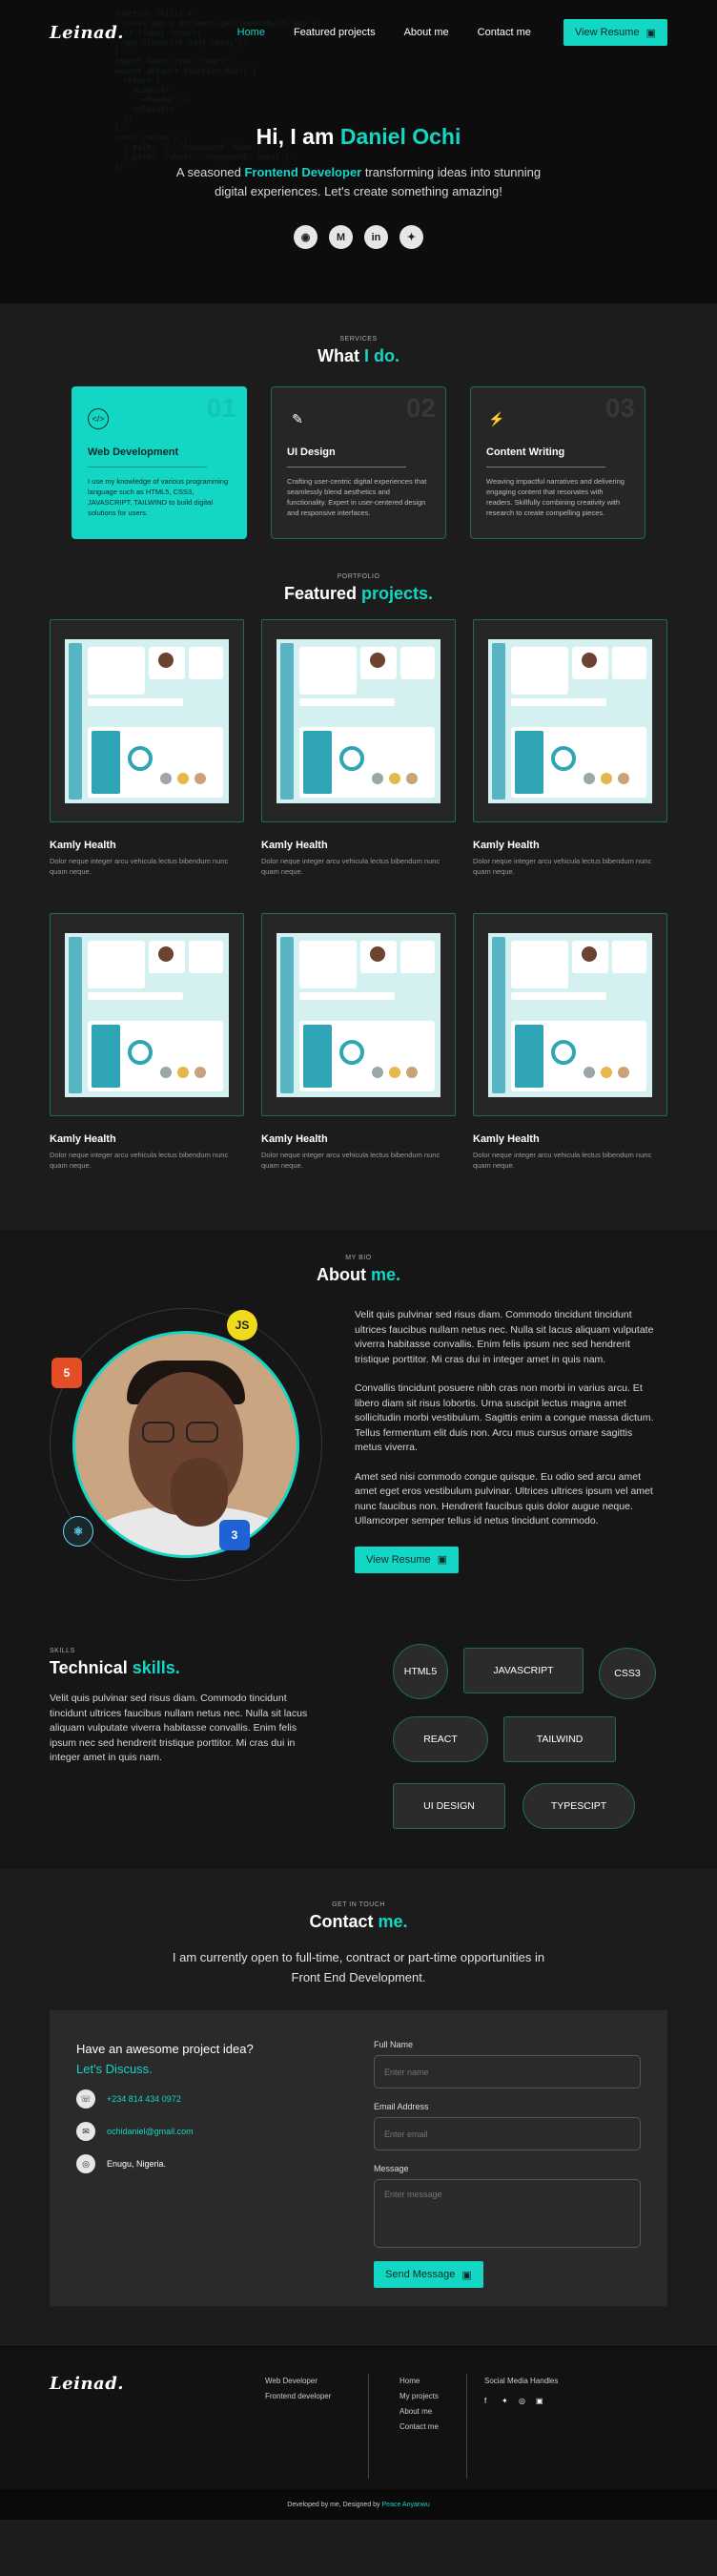 This screenshot has height=2576, width=717. I want to click on nav-link-home: Home, so click(251, 32).